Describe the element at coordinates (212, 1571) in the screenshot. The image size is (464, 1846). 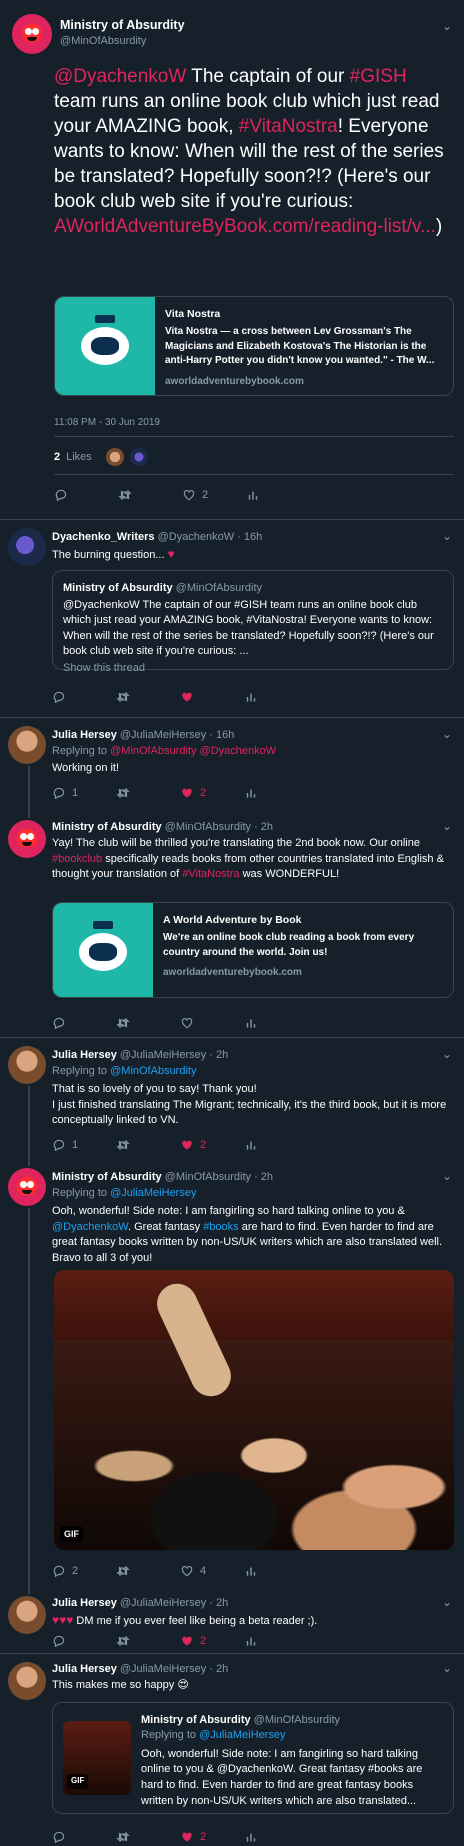
I see `like-button: 4` at that location.